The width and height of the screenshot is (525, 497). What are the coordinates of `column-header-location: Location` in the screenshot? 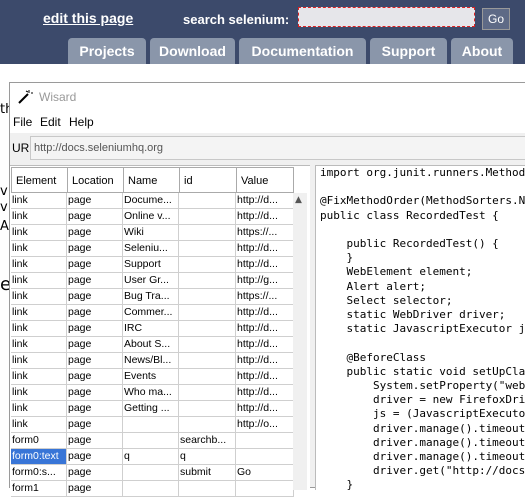 It's located at (95, 180).